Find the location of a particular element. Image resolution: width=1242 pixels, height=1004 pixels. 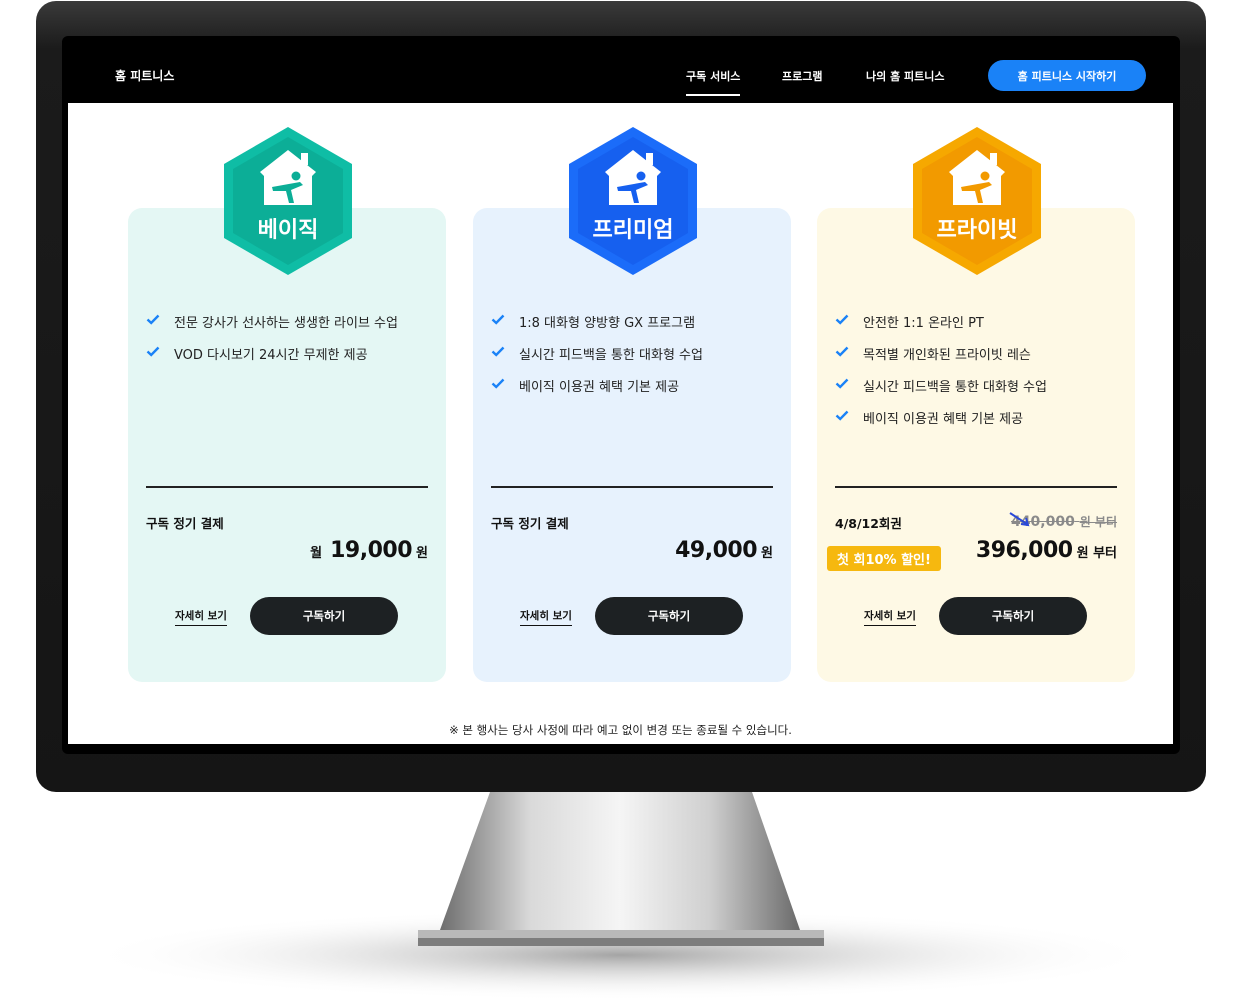

basic-badge: 베이직 is located at coordinates (288, 201).